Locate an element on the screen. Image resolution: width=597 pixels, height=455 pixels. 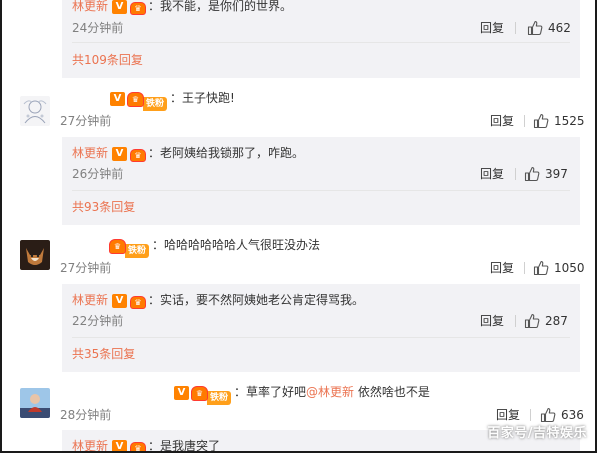
reply-line: 林更新 V ♛ ：我不能，是你们的世界。 is located at coordinates (182, 7).